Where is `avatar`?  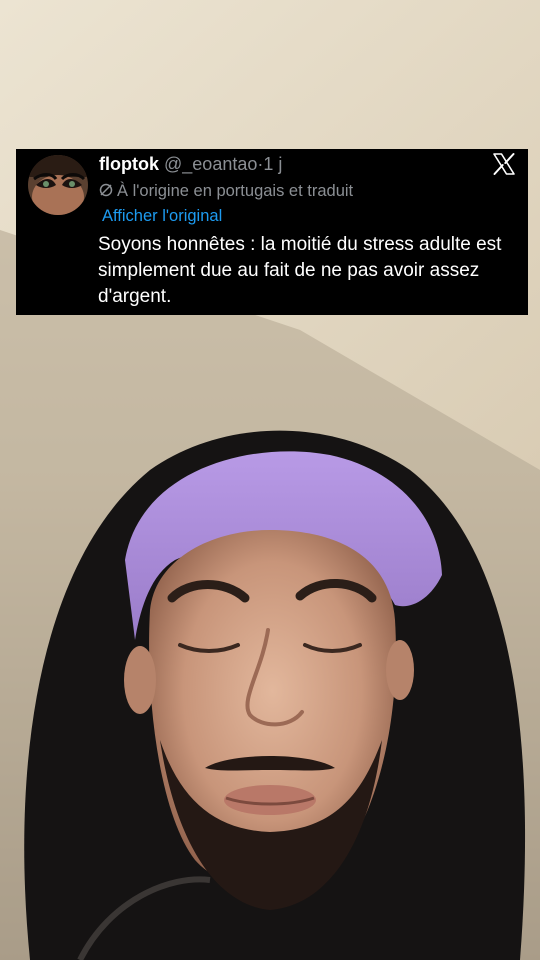
avatar is located at coordinates (58, 185).